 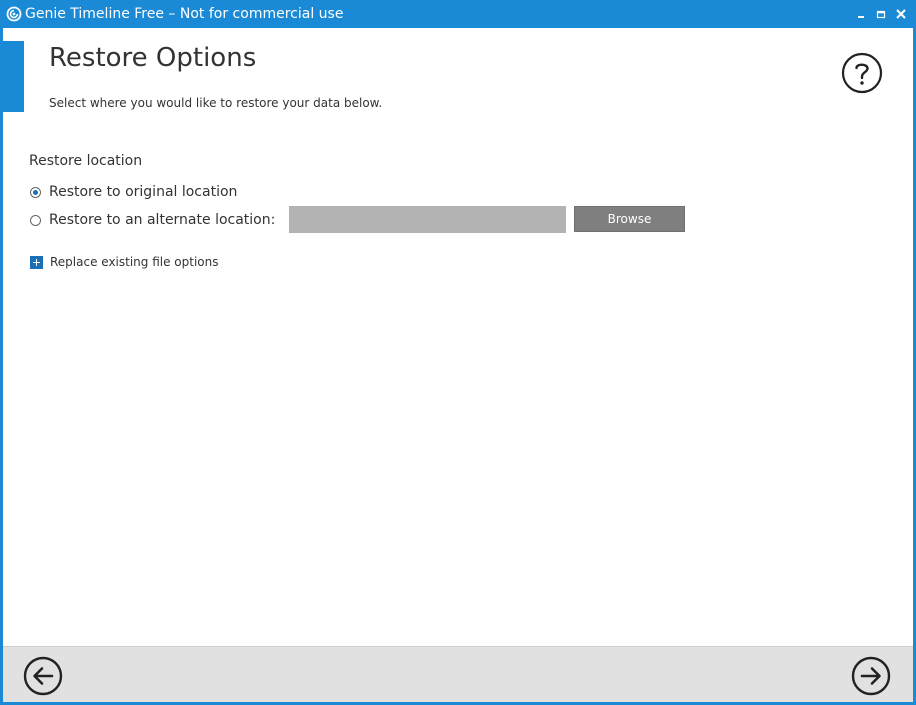 I want to click on maximize-button, so click(x=881, y=14).